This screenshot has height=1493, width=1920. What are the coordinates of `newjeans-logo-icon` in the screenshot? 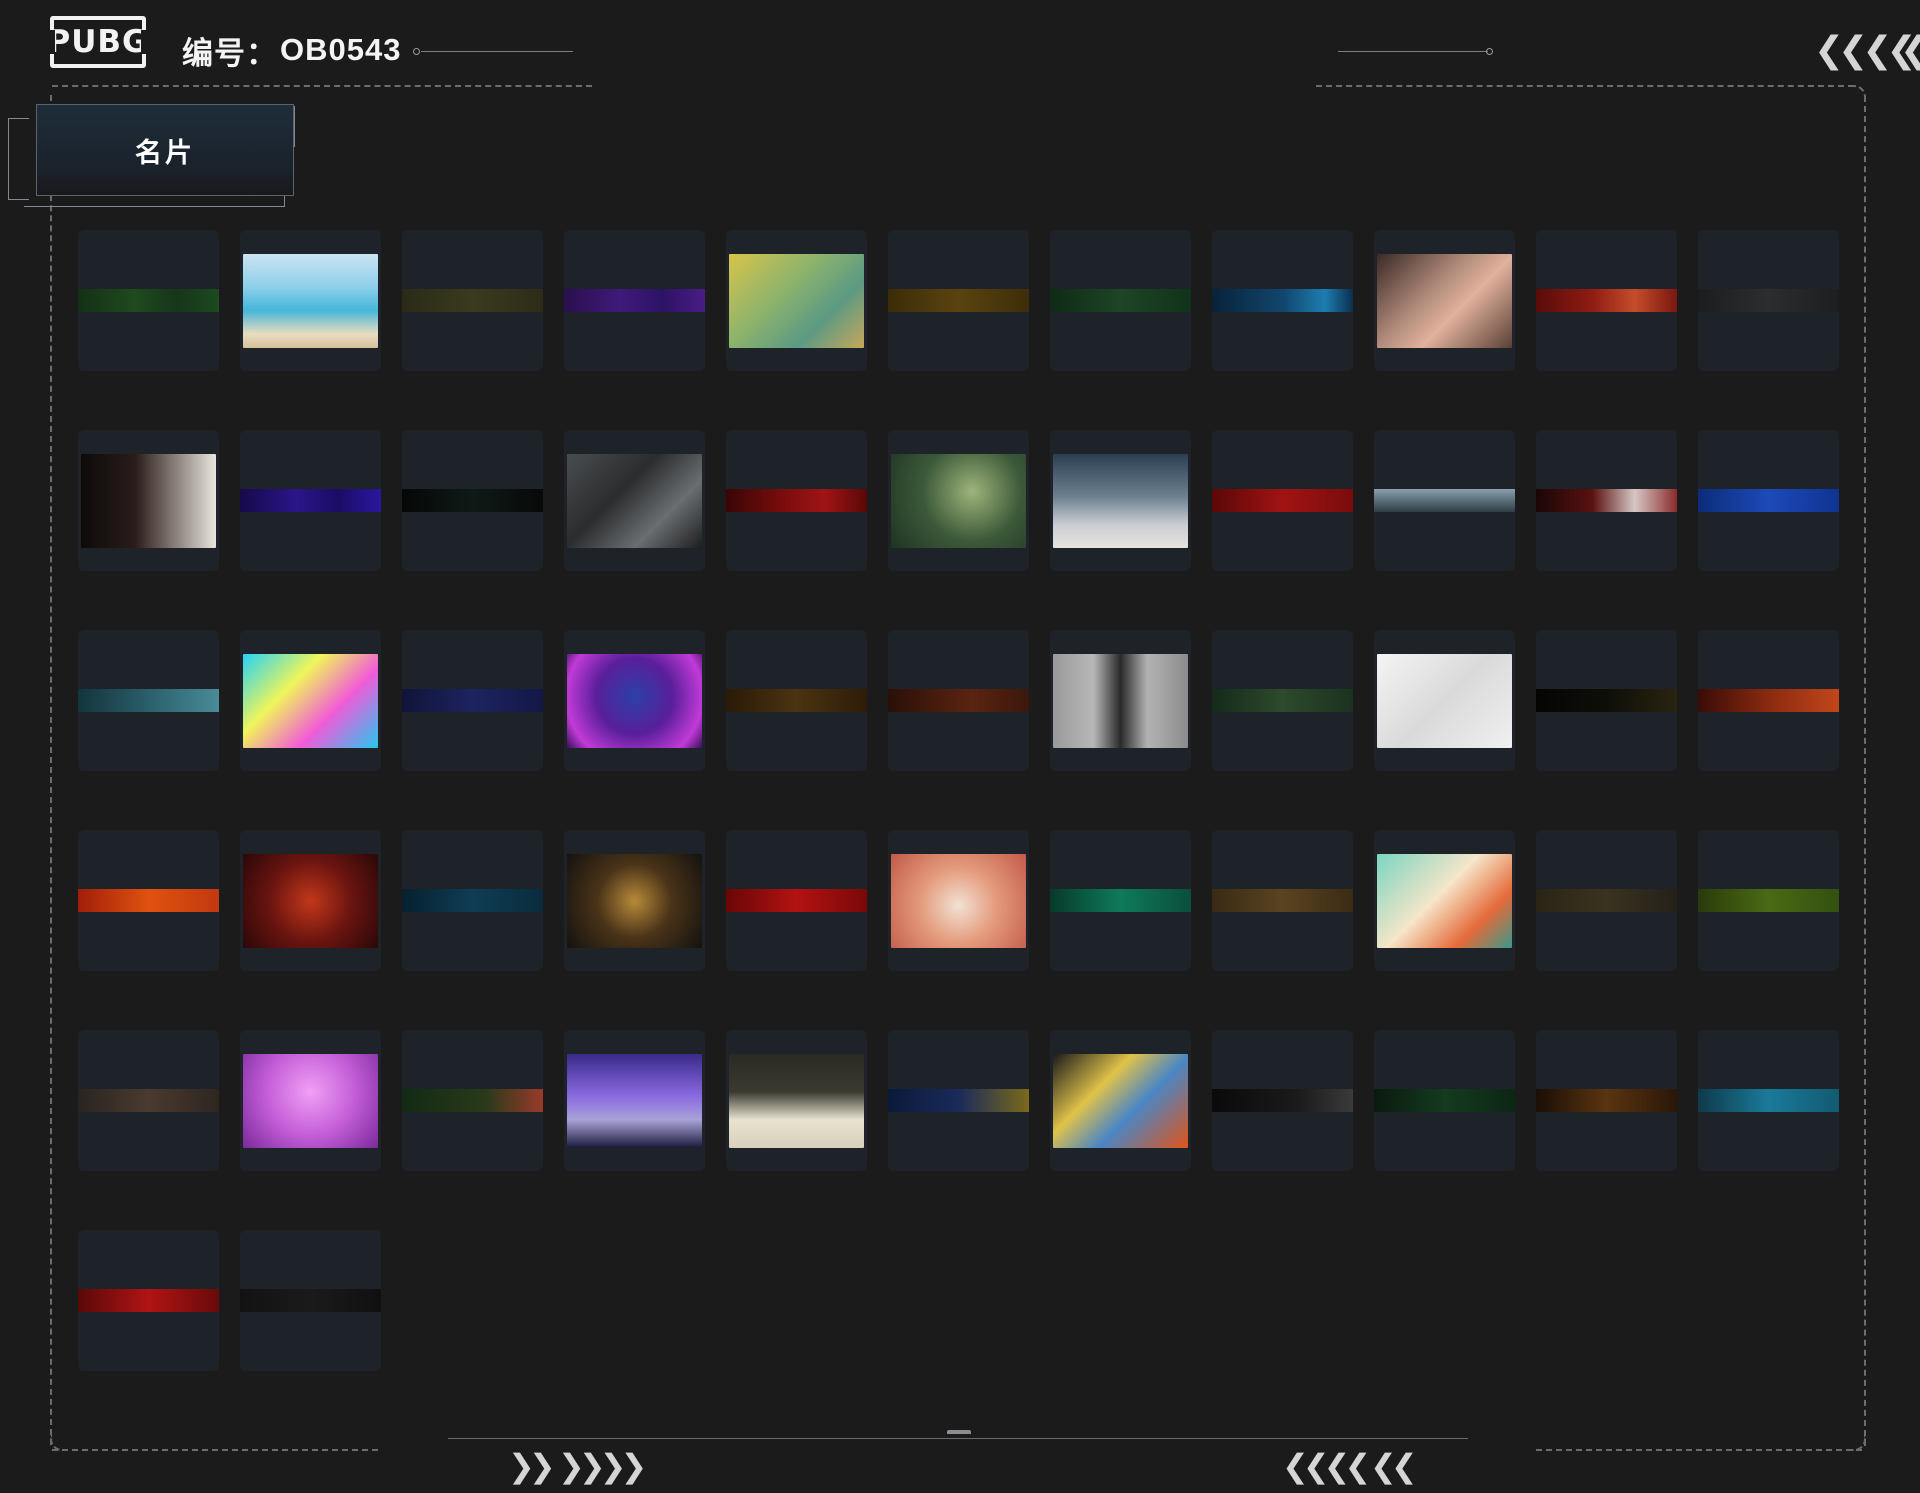 It's located at (310, 701).